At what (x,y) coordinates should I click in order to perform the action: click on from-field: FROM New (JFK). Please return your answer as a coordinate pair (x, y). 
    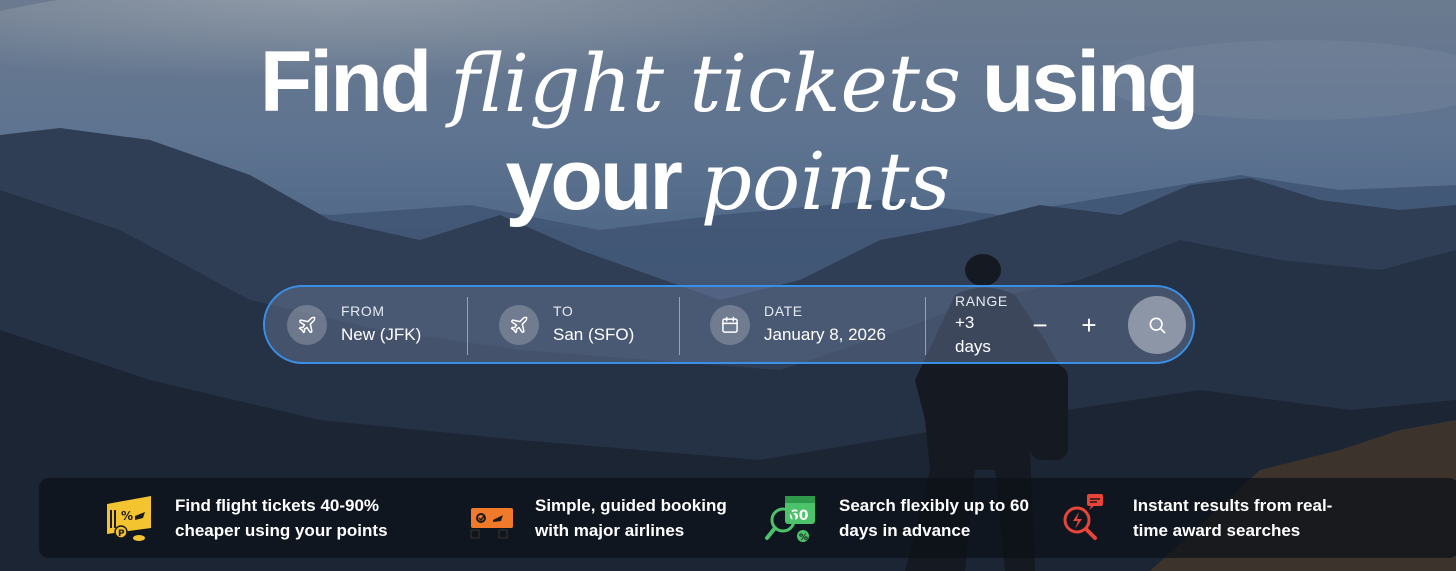
    Looking at the image, I should click on (354, 324).